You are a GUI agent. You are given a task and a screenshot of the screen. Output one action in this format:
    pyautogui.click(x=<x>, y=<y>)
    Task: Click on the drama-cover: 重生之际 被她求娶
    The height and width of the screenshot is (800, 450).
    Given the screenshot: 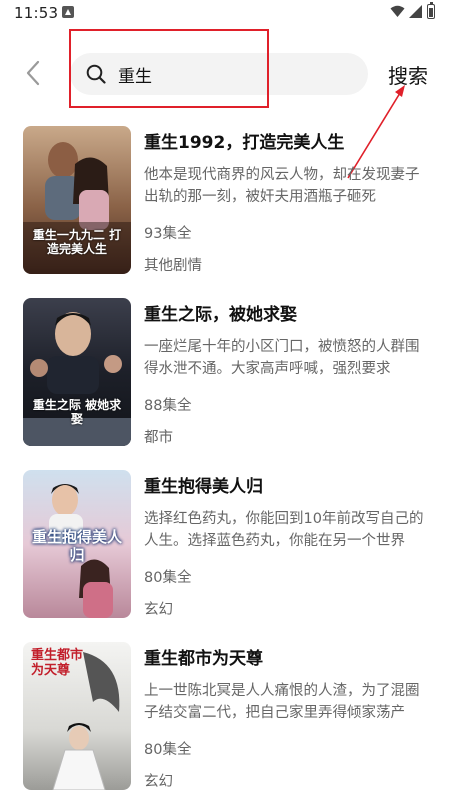 What is the action you would take?
    pyautogui.click(x=77, y=372)
    